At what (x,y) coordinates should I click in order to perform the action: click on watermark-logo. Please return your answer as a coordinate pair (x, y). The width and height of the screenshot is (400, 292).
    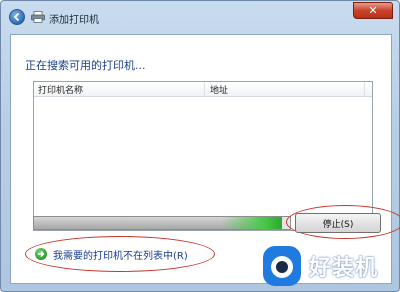
    Looking at the image, I should click on (282, 266).